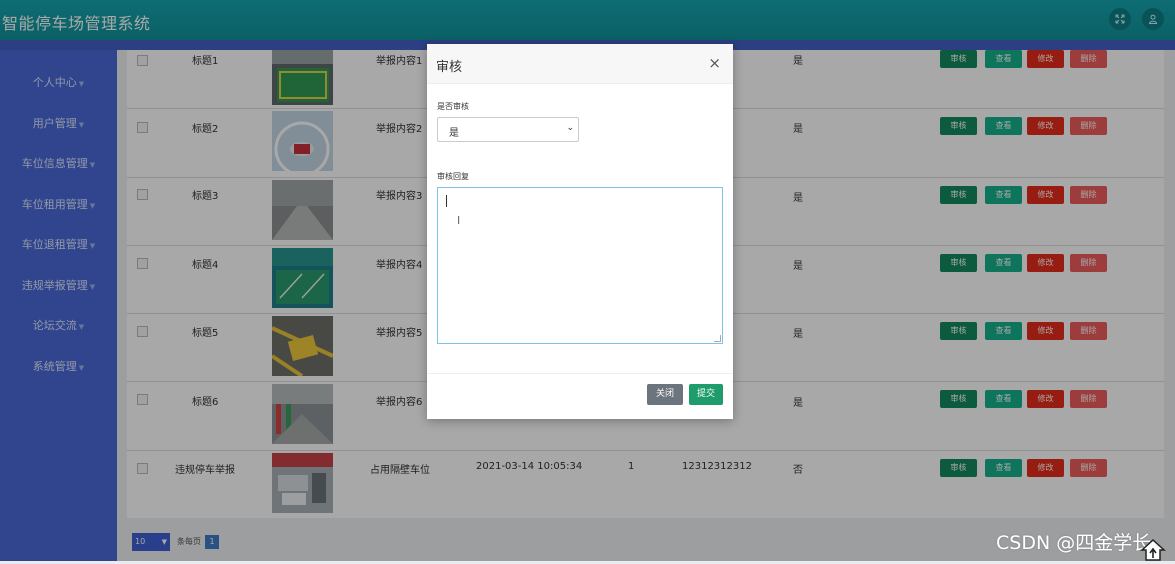 The image size is (1175, 564). I want to click on watermark: CSDN @四金学长, so click(1074, 543).